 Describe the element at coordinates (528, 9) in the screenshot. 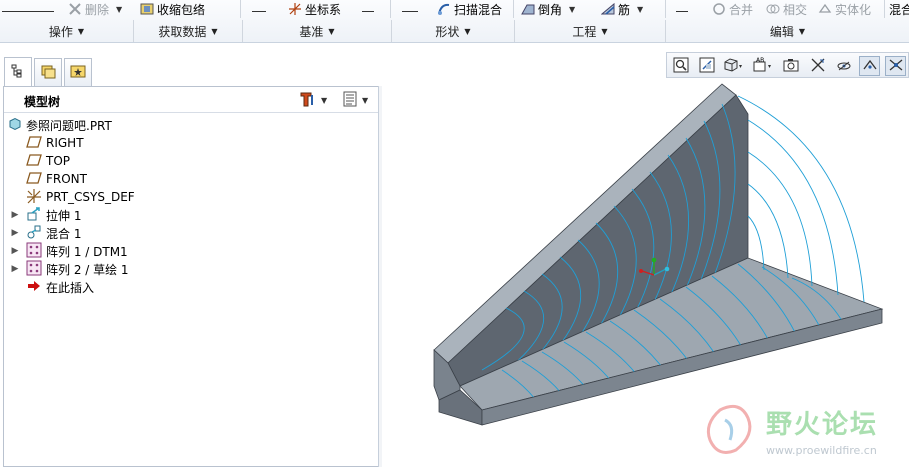

I see `round-icon` at that location.